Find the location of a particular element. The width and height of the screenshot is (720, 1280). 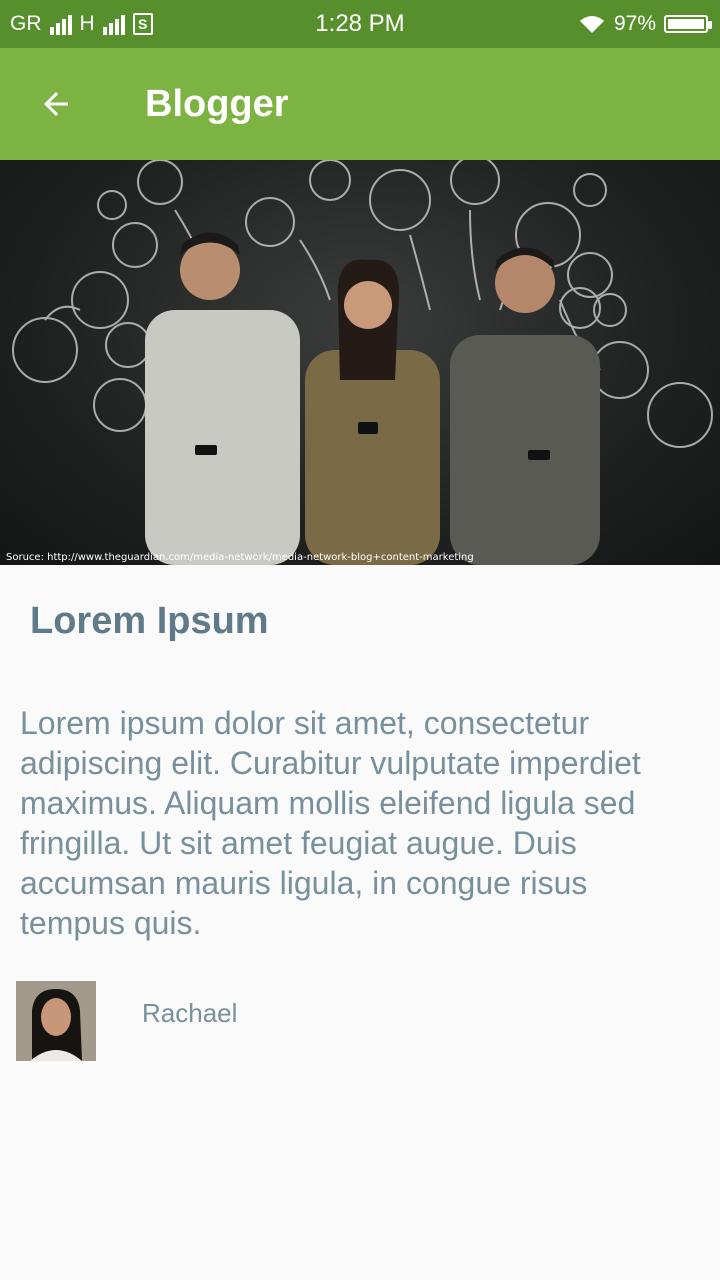

status-right: 97% is located at coordinates (645, 24).